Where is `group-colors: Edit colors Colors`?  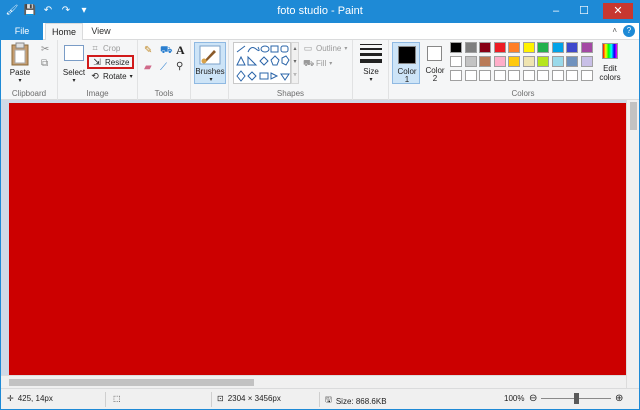 group-colors: Edit colors Colors is located at coordinates (538, 70).